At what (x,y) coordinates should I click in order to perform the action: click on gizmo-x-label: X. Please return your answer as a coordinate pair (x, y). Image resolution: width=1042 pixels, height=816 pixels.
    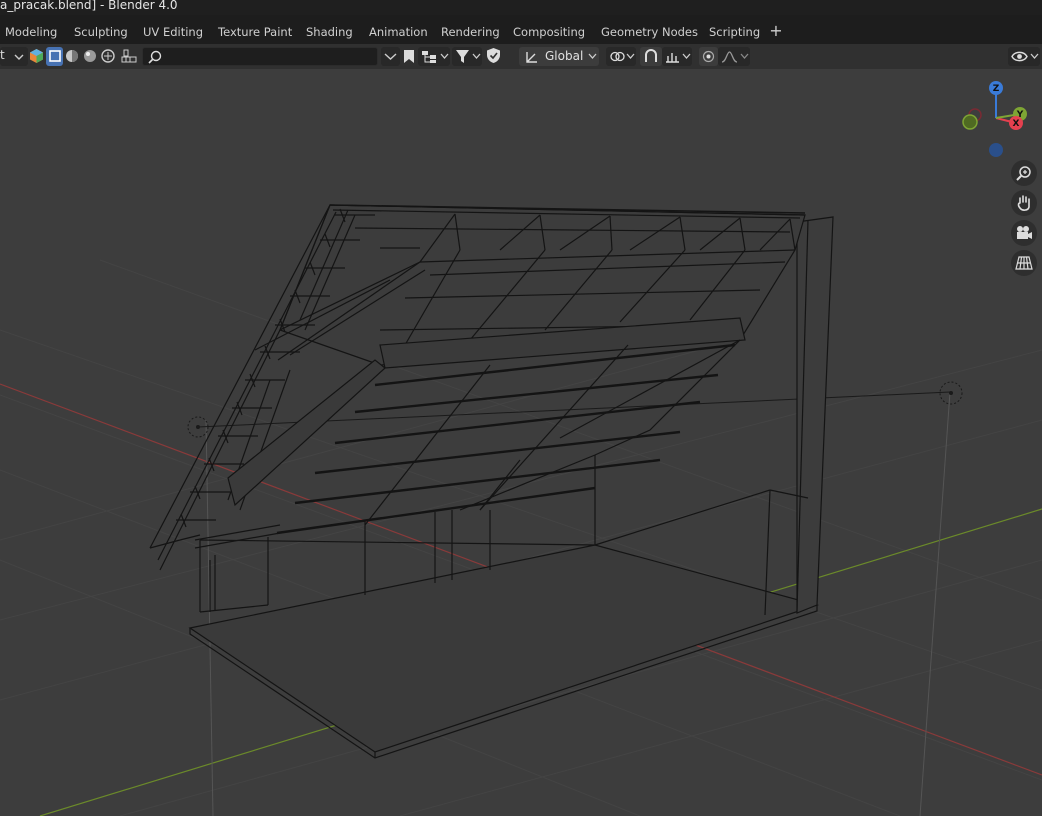
    Looking at the image, I should click on (1016, 124).